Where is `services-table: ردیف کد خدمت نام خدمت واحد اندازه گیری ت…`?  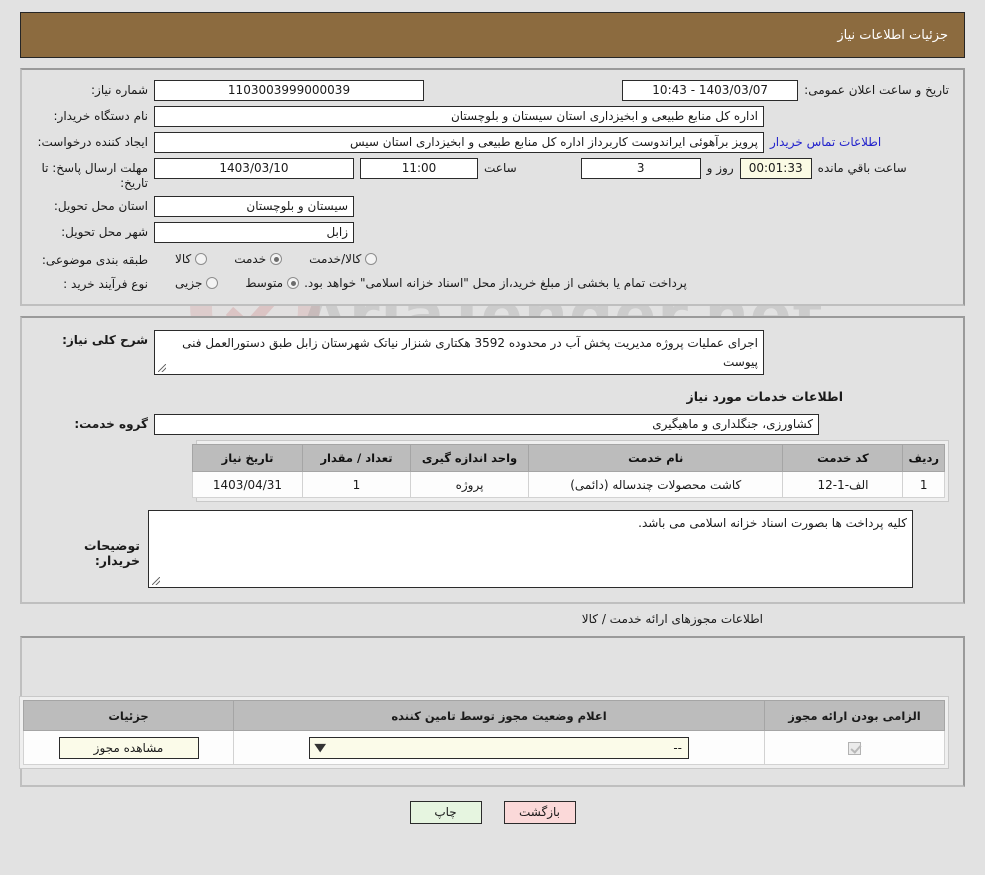
services-table: ردیف کد خدمت نام خدمت واحد اندازه گیری ت… is located at coordinates (568, 471).